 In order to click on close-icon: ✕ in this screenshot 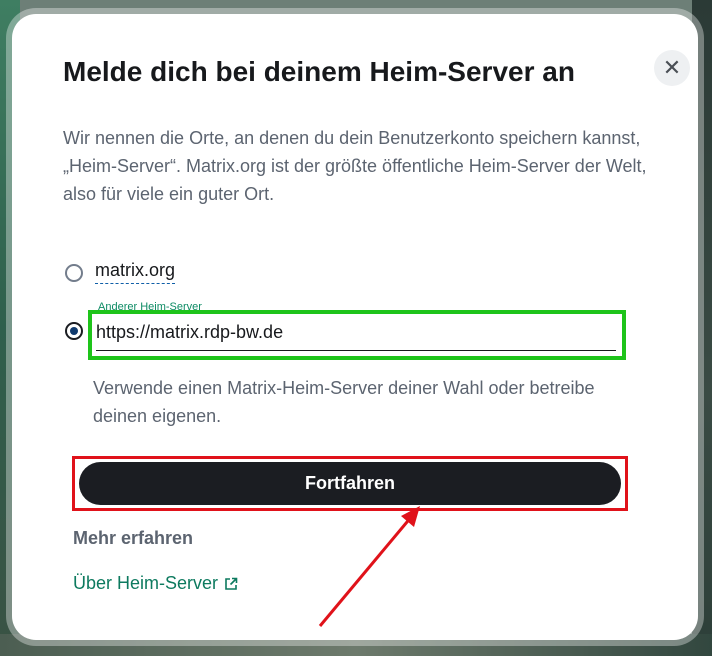, I will do `click(672, 67)`.